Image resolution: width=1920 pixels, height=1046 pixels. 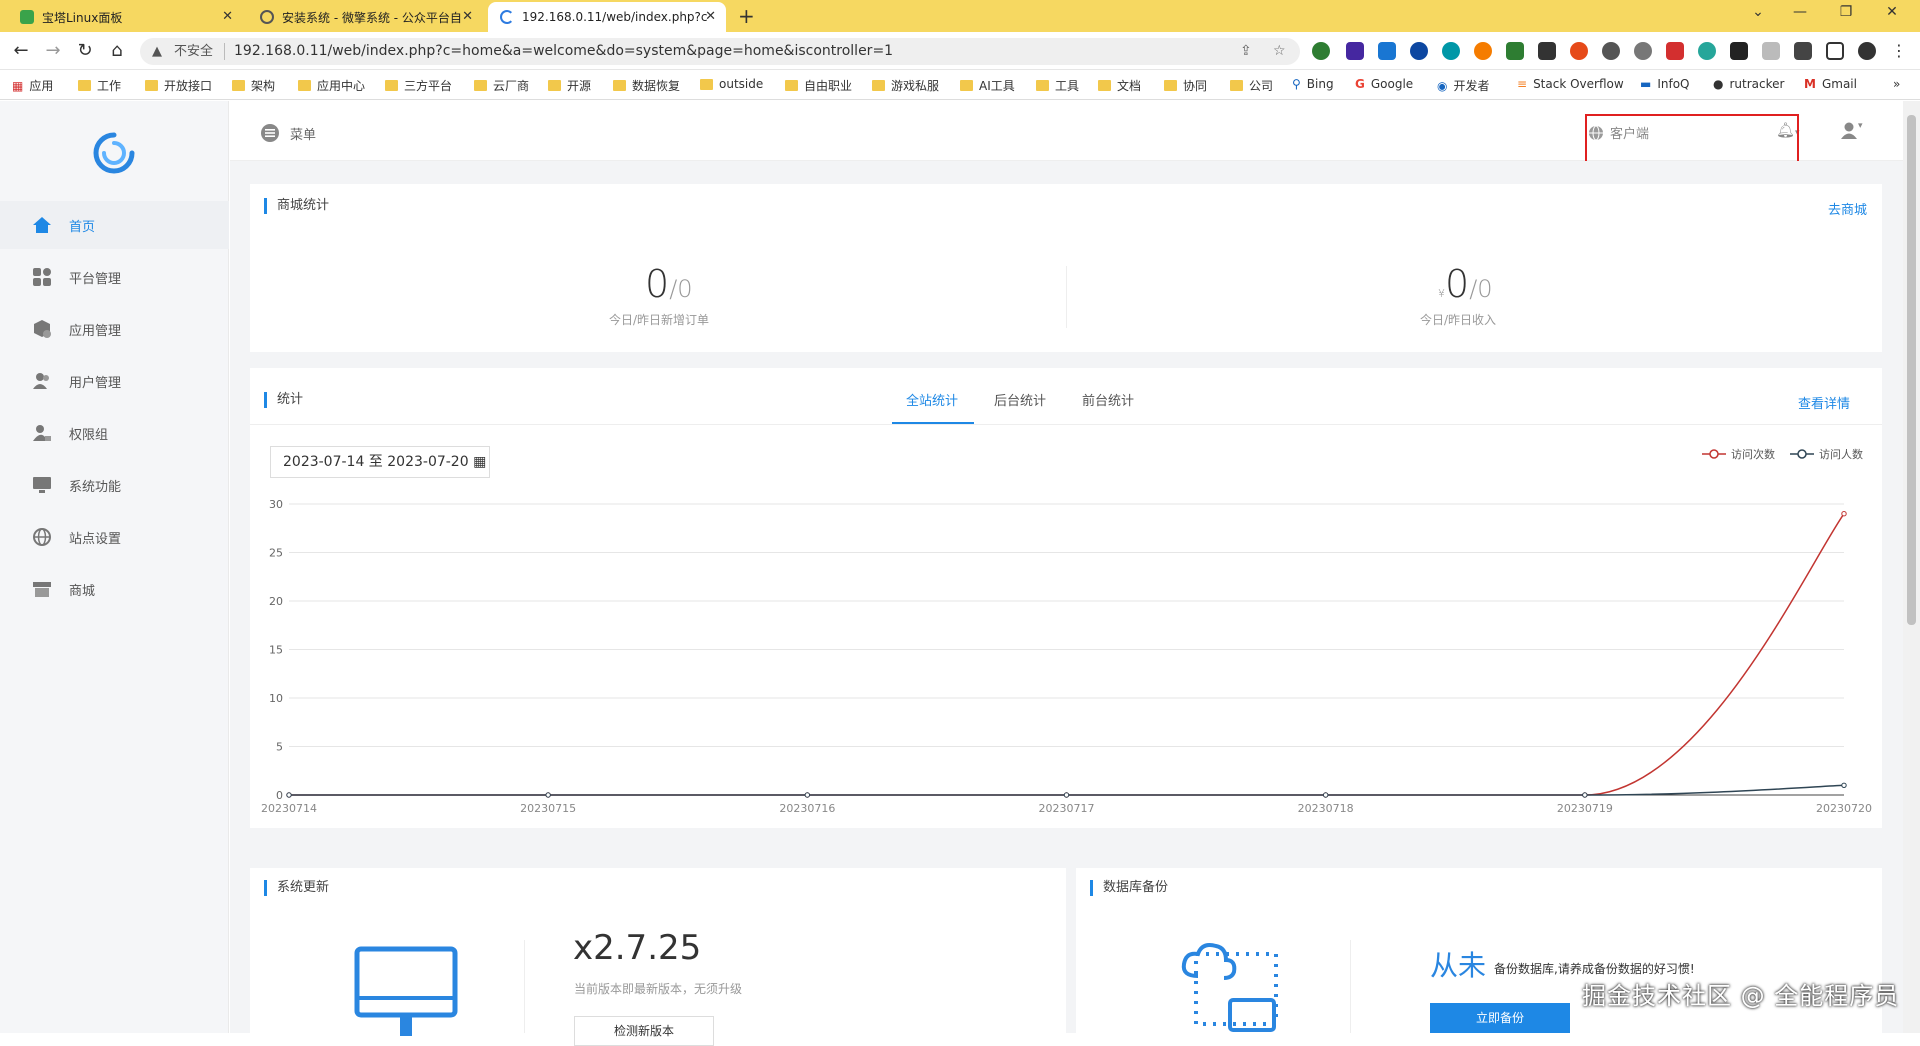 I want to click on bookmark-folder: 云厂商, so click(x=501, y=85).